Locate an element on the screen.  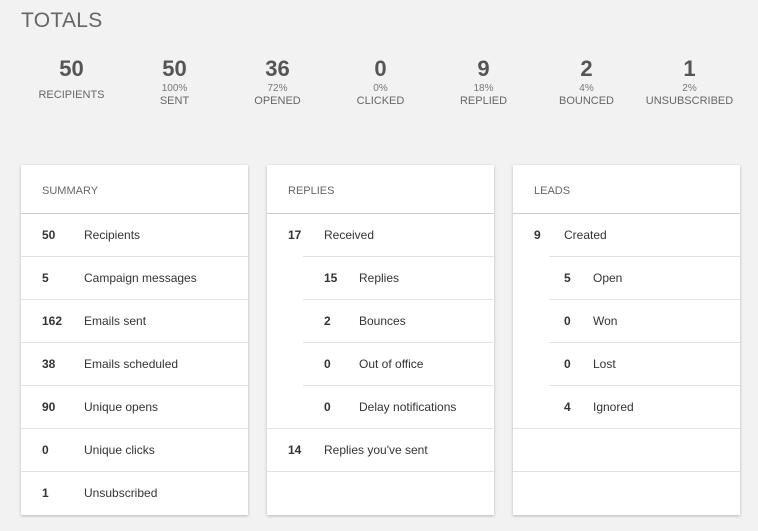
replies-row-bounces: 2 Bounces is located at coordinates (380, 321).